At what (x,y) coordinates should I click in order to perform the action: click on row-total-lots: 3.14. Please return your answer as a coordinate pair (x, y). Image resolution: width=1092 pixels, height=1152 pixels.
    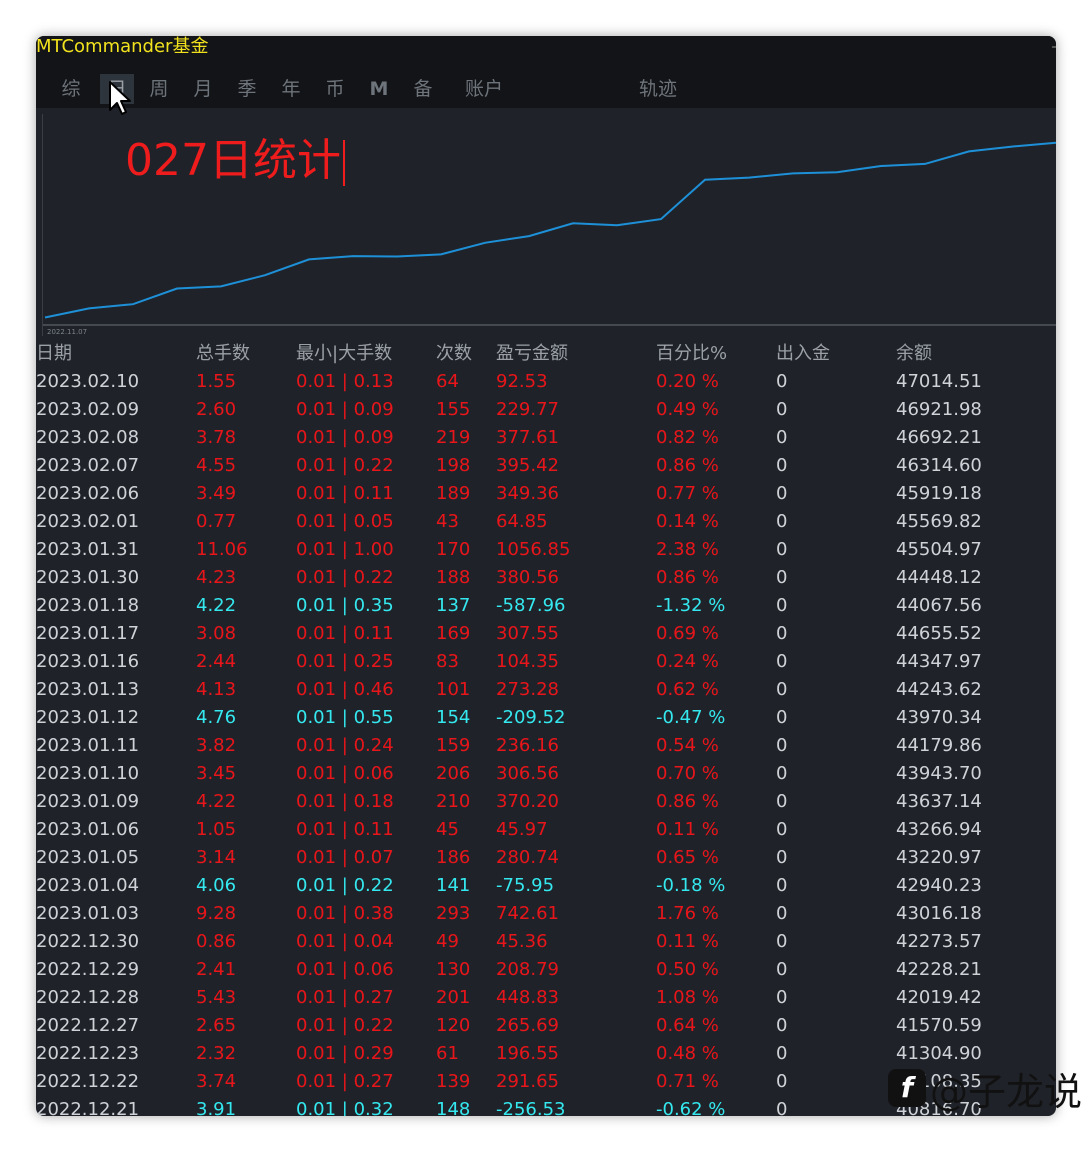
    Looking at the image, I should click on (216, 857).